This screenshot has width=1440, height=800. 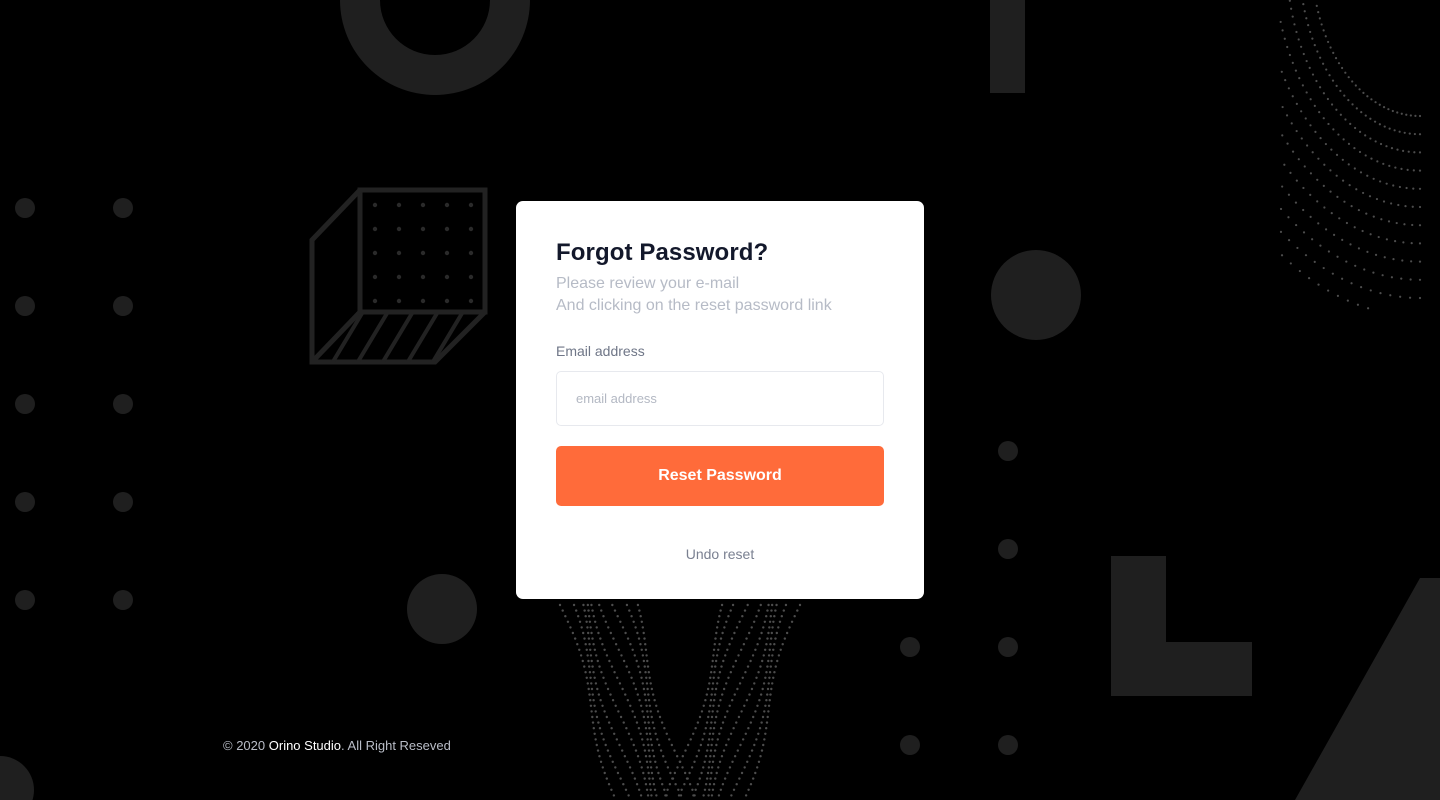 What do you see at coordinates (435, 47) in the screenshot?
I see `ring-shape` at bounding box center [435, 47].